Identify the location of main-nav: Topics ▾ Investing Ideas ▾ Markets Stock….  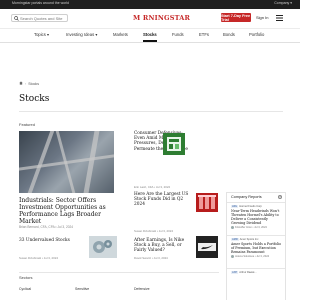
(150, 36).